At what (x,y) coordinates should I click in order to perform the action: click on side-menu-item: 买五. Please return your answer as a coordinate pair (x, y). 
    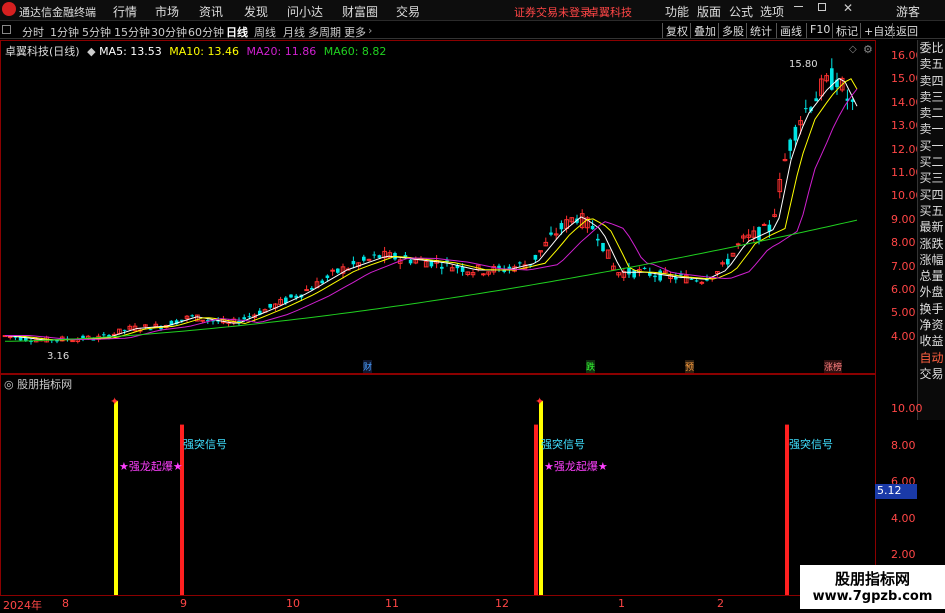
    Looking at the image, I should click on (931, 211).